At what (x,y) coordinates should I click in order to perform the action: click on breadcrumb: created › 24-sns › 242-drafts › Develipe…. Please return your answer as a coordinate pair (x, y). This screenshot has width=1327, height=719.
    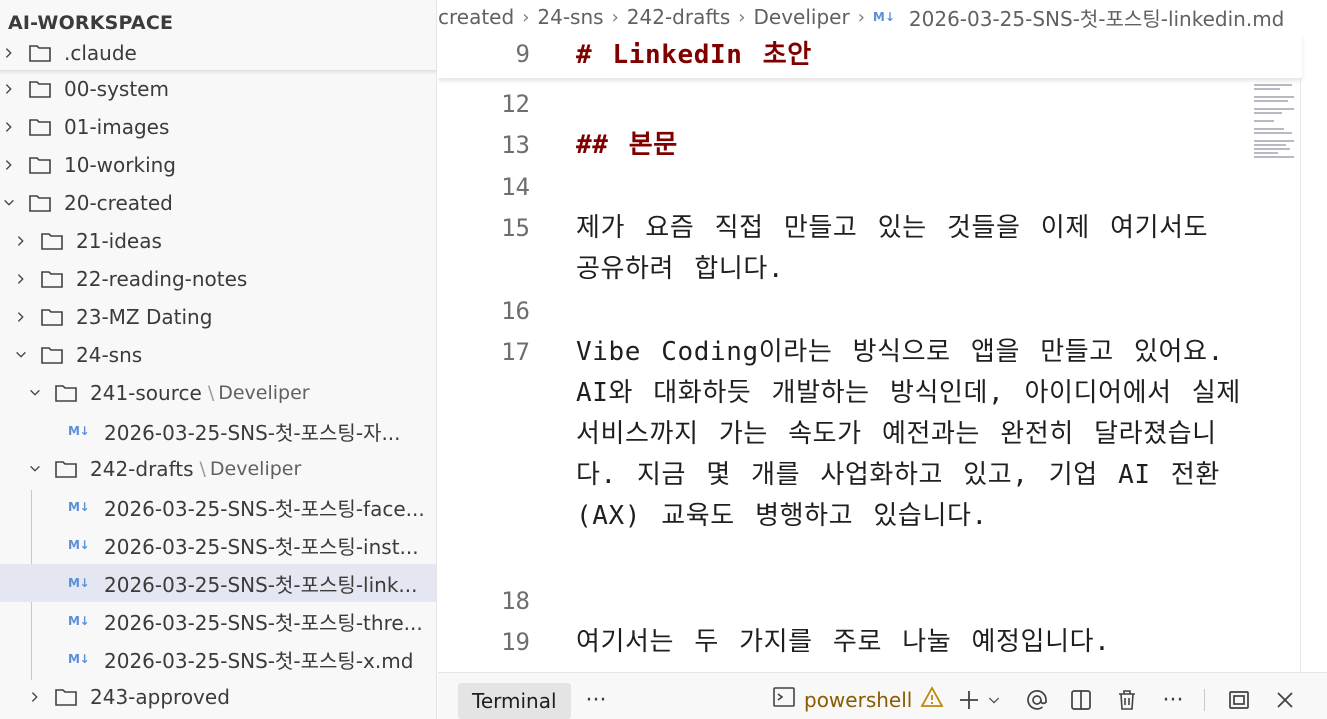
    Looking at the image, I should click on (882, 17).